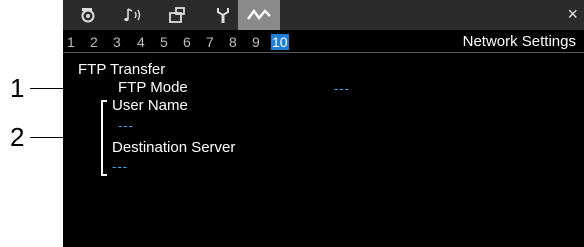 The height and width of the screenshot is (247, 584). Describe the element at coordinates (71, 42) in the screenshot. I see `page-1: 1` at that location.